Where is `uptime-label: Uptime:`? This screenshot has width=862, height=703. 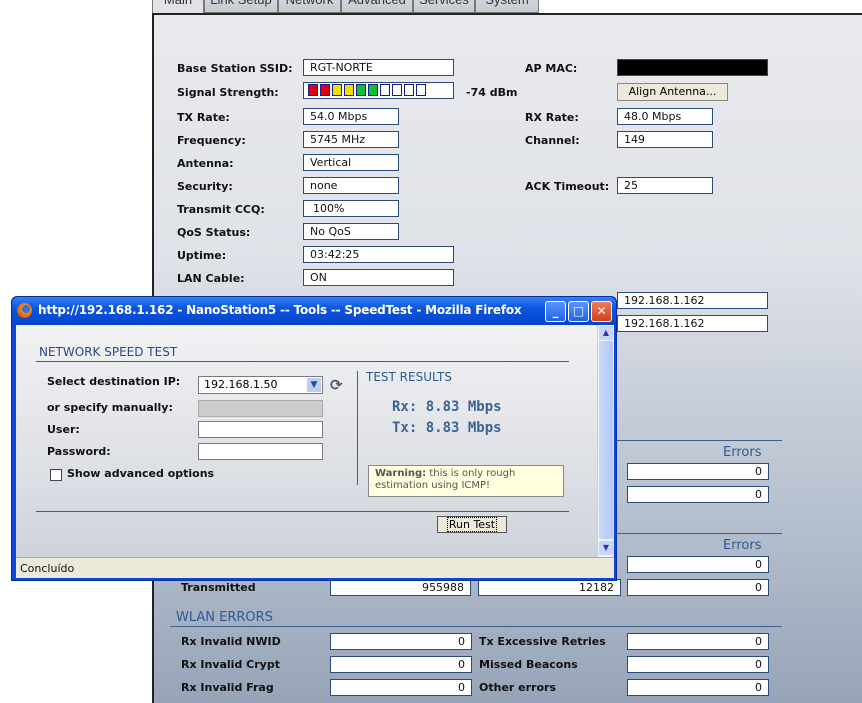
uptime-label: Uptime: is located at coordinates (202, 255).